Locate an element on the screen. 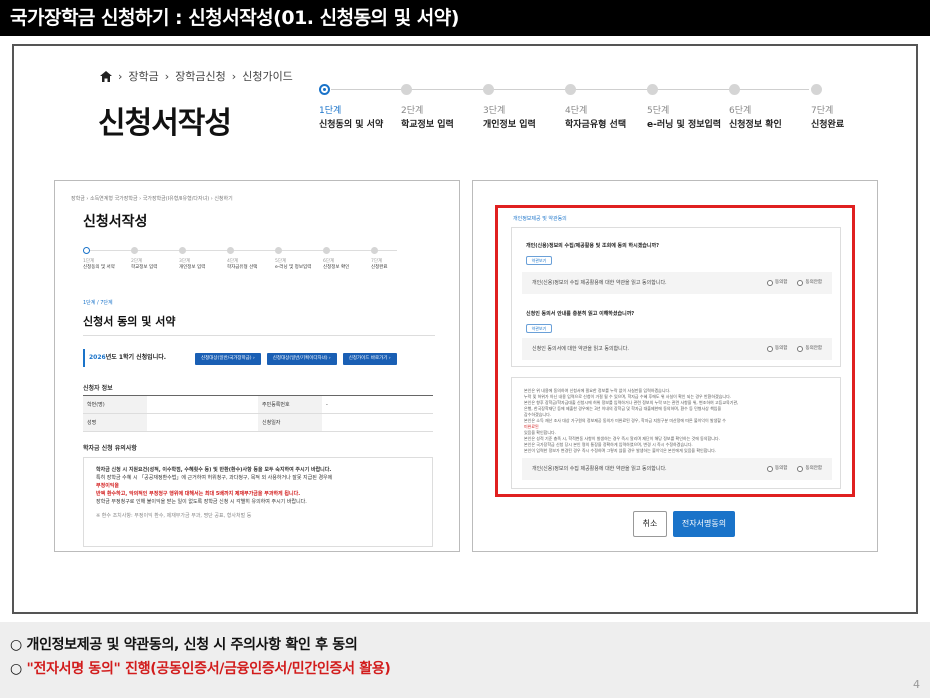 The width and height of the screenshot is (930, 698). applicant-info-table: 학번(명) 주민등록번호 - 성명 신청일자 is located at coordinates (258, 413).